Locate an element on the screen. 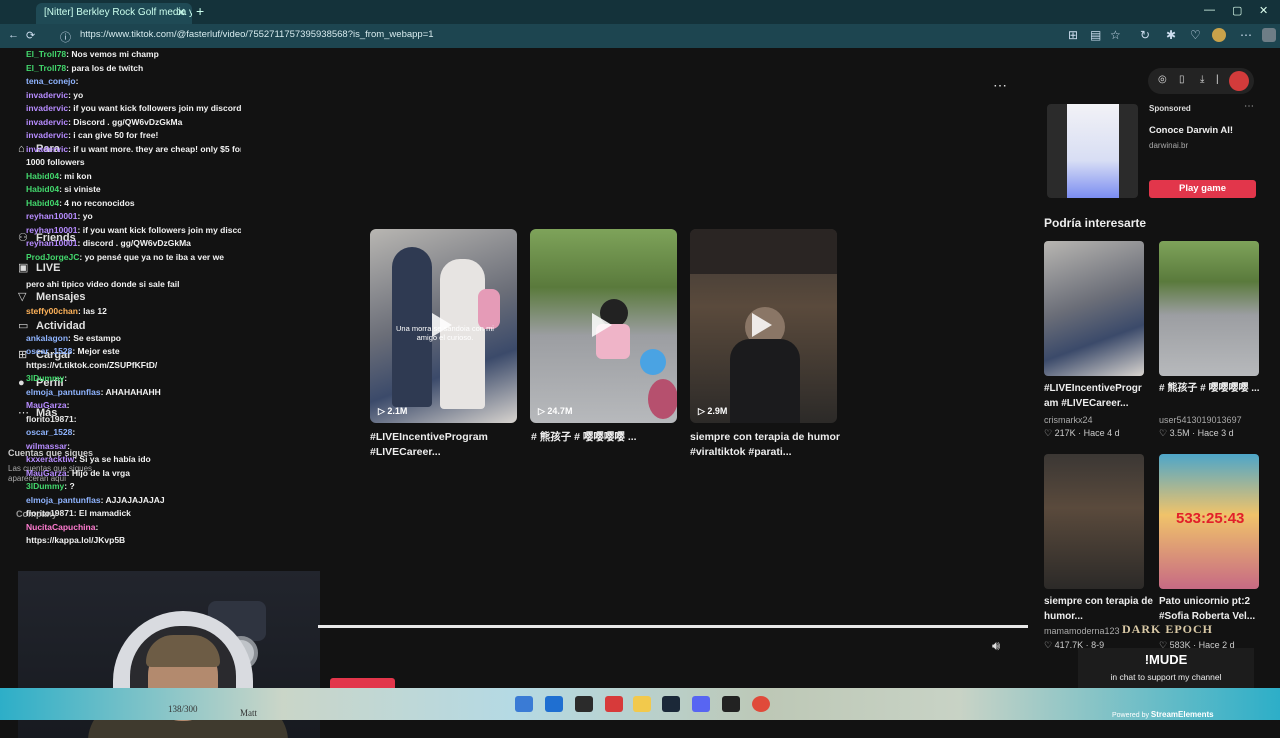  recommendation-author: crismarkx24 is located at coordinates (1068, 420).